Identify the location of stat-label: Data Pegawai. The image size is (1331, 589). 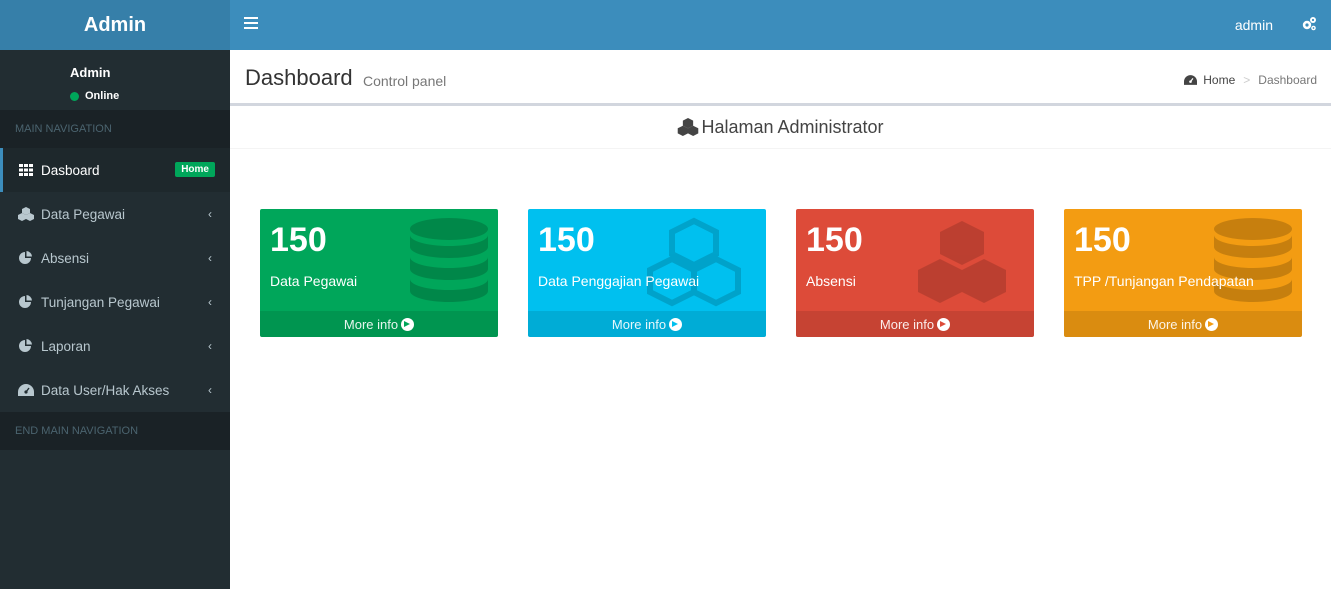
(314, 281).